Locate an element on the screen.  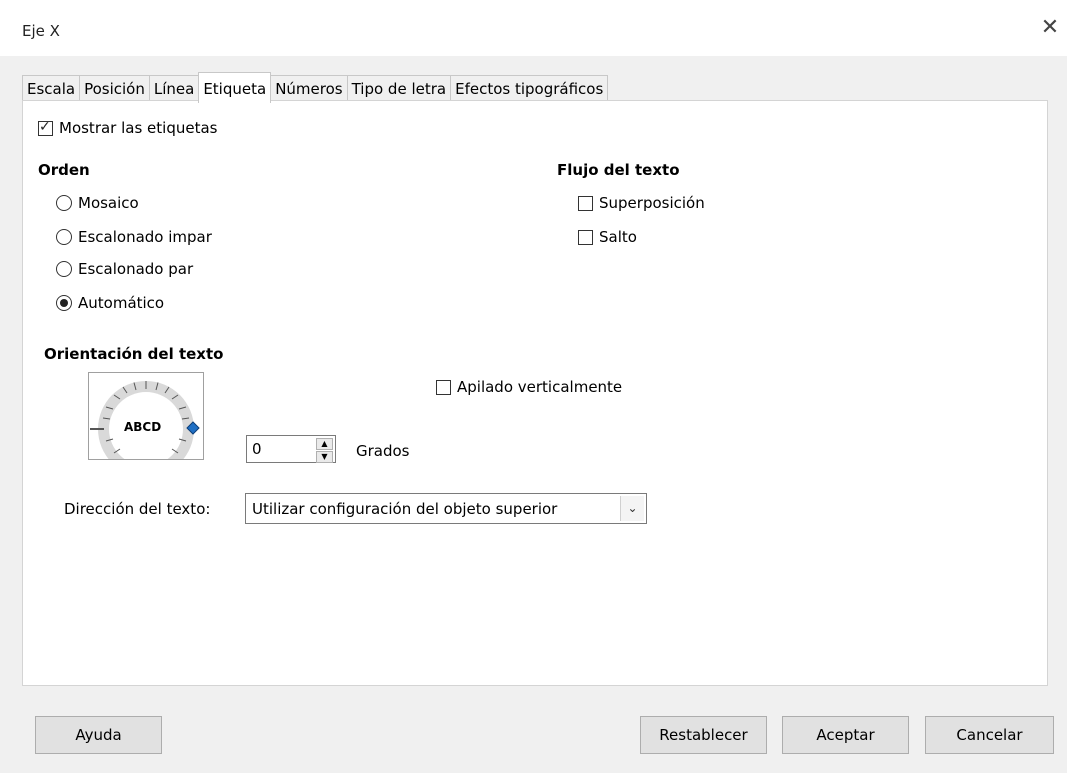
ok-button: Aceptar is located at coordinates (845, 735).